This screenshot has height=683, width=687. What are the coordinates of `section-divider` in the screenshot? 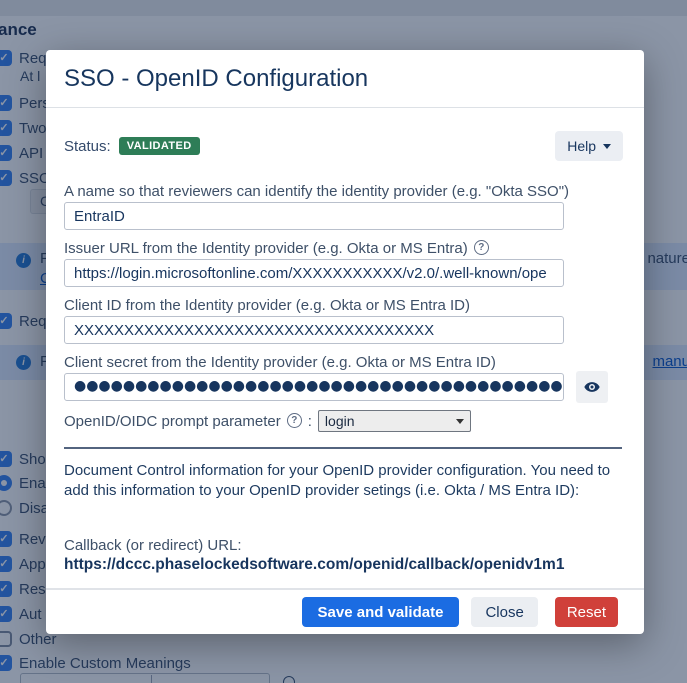 It's located at (343, 448).